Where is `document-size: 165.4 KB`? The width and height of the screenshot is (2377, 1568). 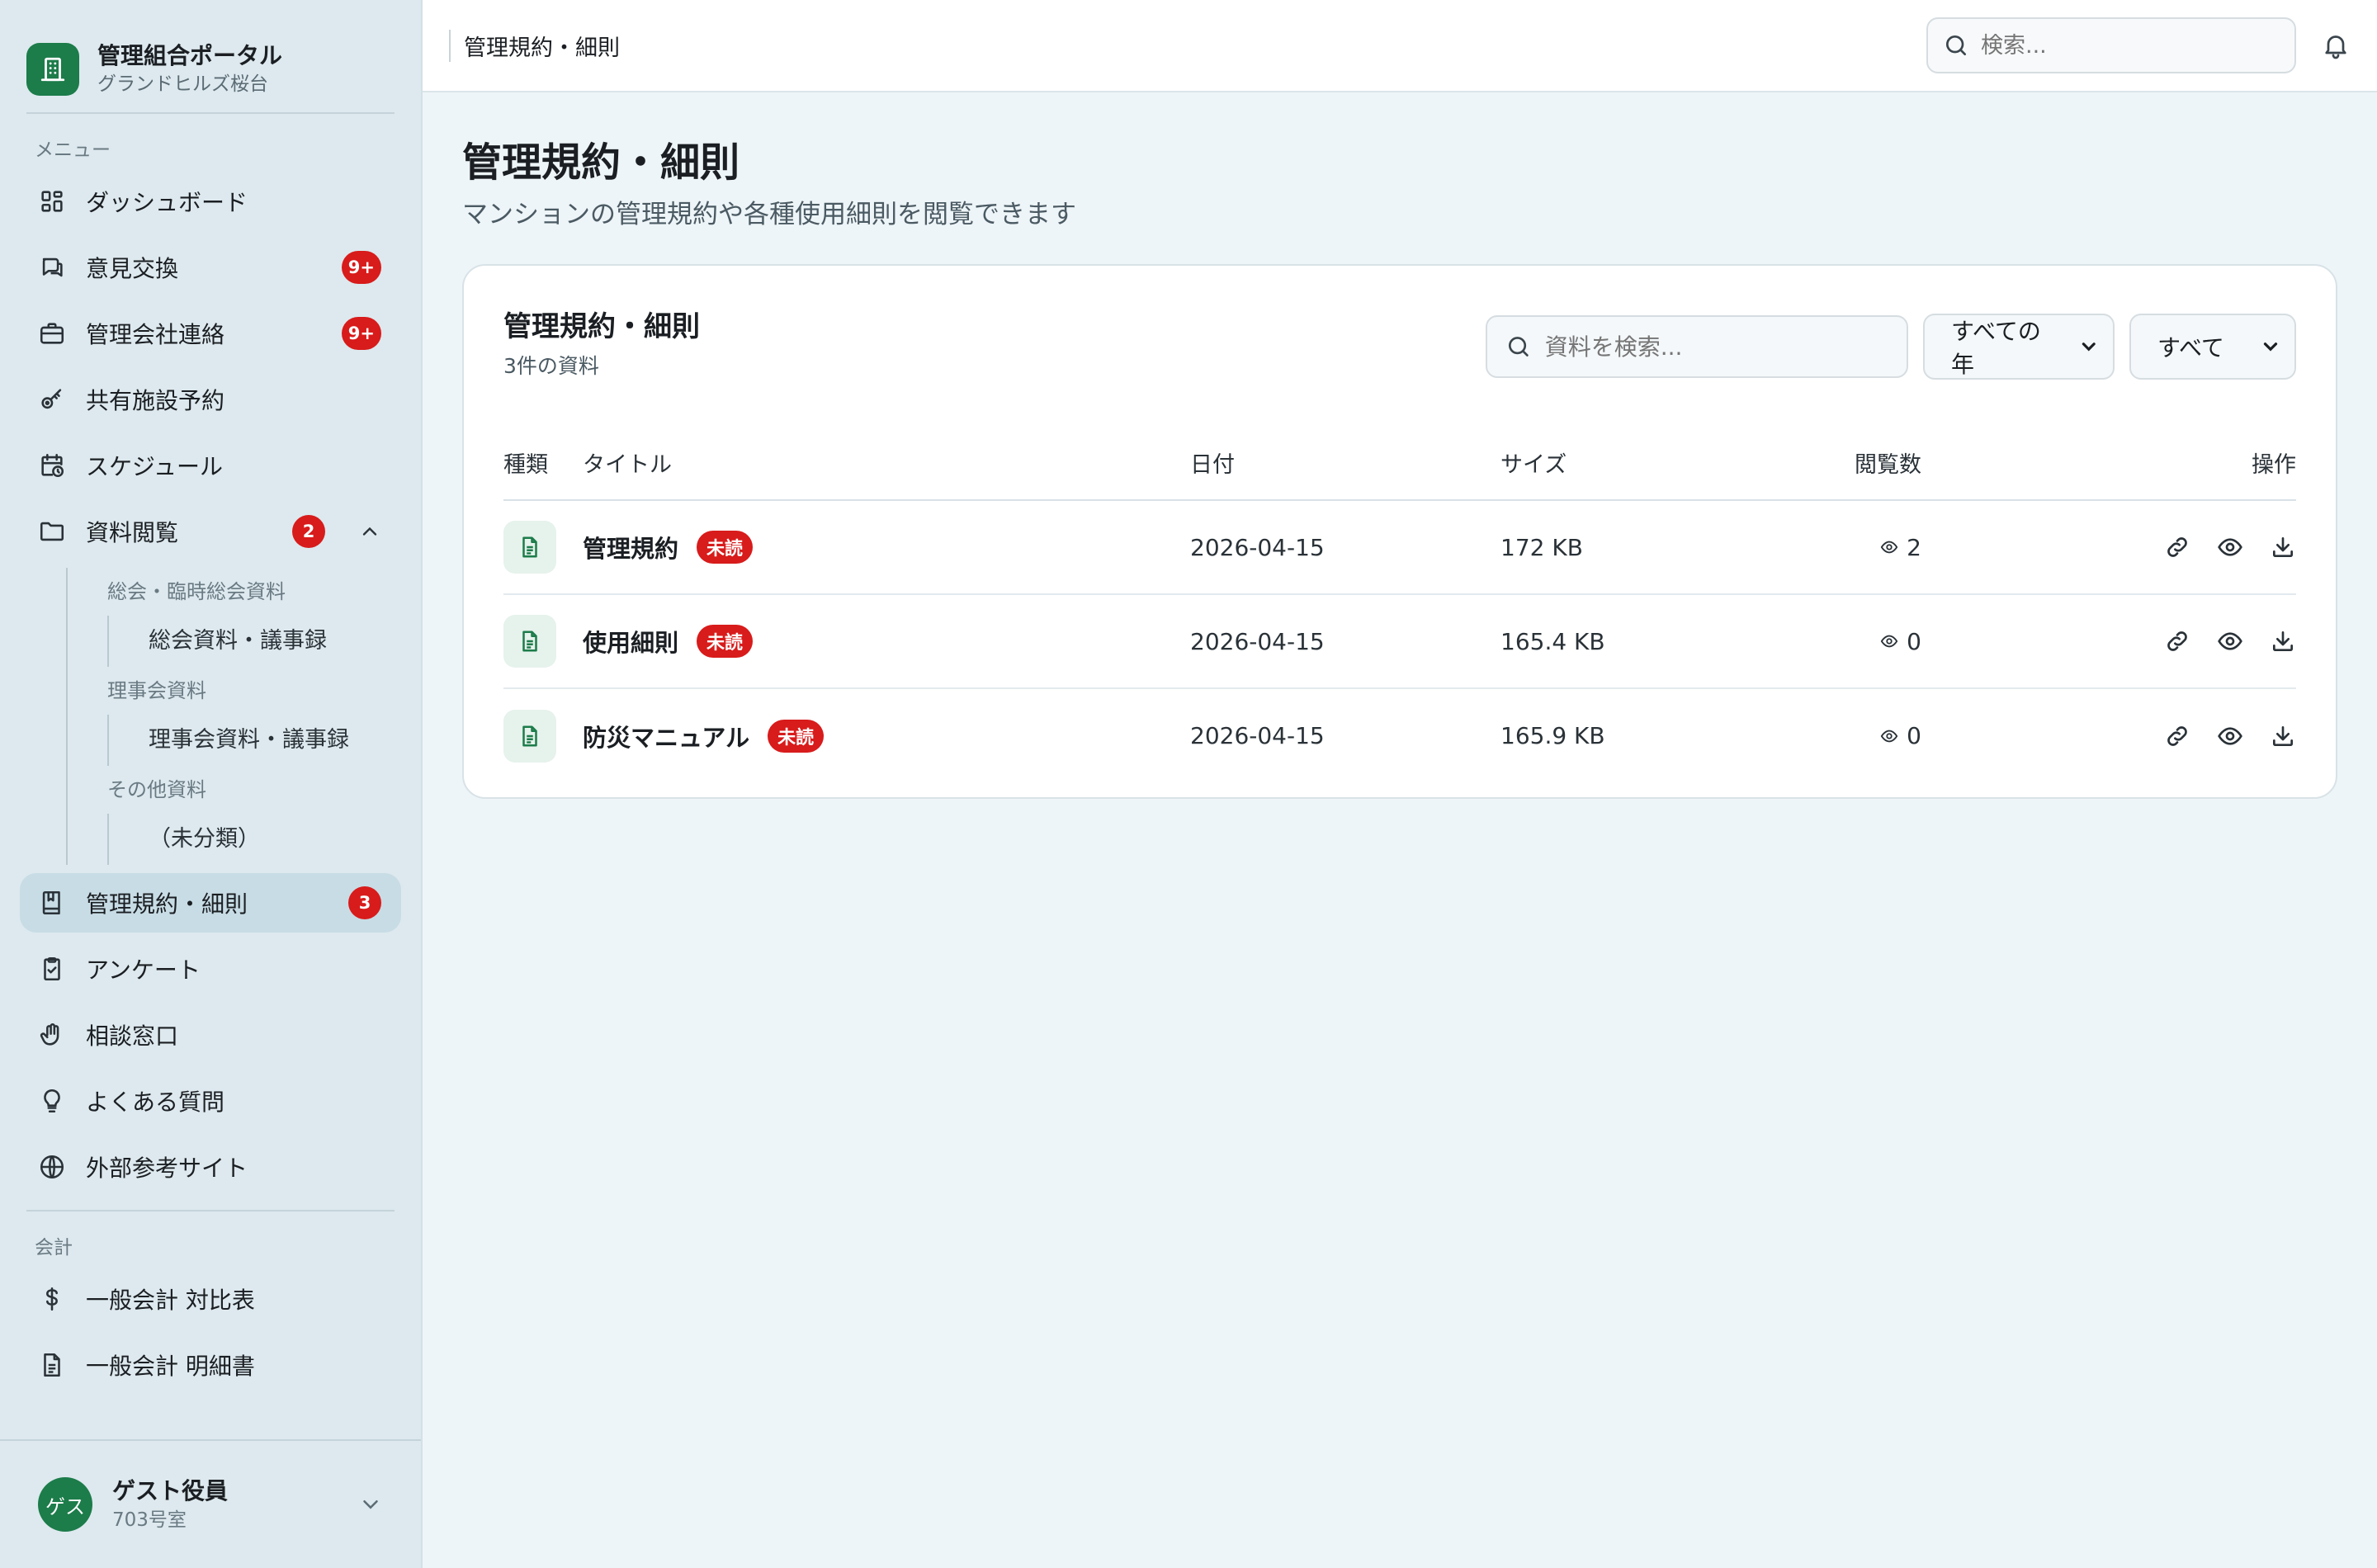 document-size: 165.4 KB is located at coordinates (1636, 641).